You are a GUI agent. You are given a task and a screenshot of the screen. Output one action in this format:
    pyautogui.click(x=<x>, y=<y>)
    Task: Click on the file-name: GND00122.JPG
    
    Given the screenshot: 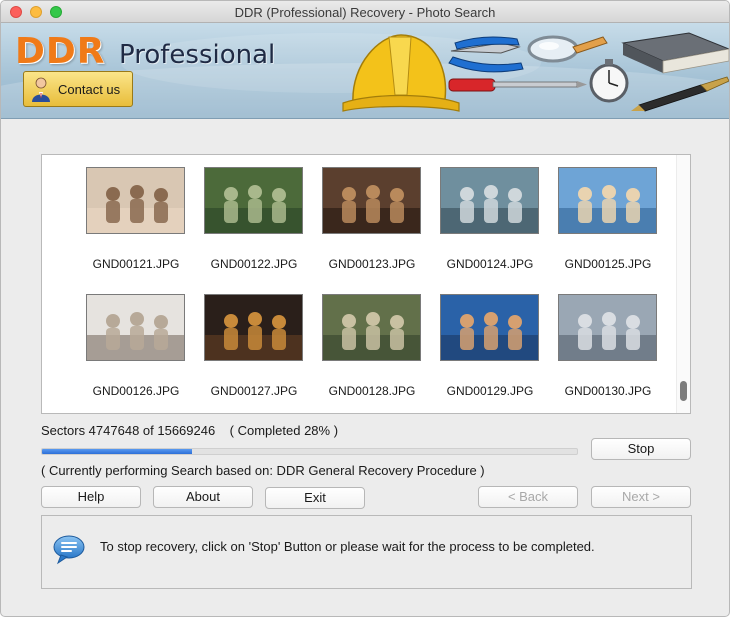 What is the action you would take?
    pyautogui.click(x=254, y=264)
    